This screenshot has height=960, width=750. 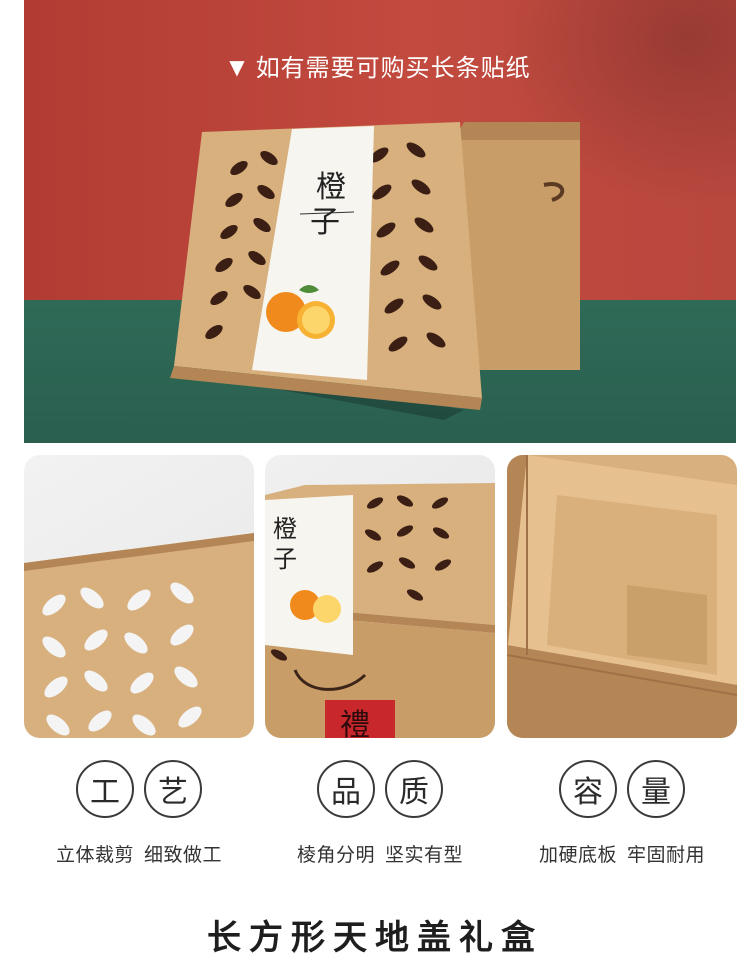 What do you see at coordinates (380, 610) in the screenshot?
I see `box-label-illustration: 橙 子 禮` at bounding box center [380, 610].